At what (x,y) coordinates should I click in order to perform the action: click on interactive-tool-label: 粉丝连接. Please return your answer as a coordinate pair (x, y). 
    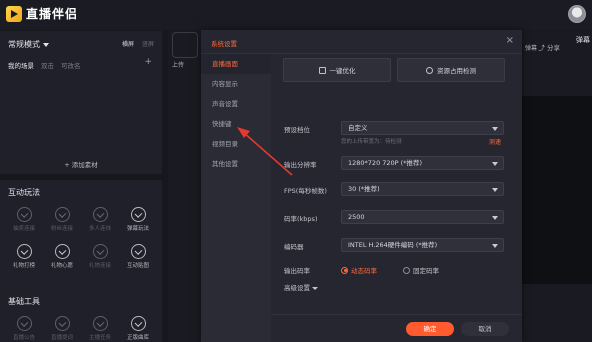
    Looking at the image, I should click on (61, 229).